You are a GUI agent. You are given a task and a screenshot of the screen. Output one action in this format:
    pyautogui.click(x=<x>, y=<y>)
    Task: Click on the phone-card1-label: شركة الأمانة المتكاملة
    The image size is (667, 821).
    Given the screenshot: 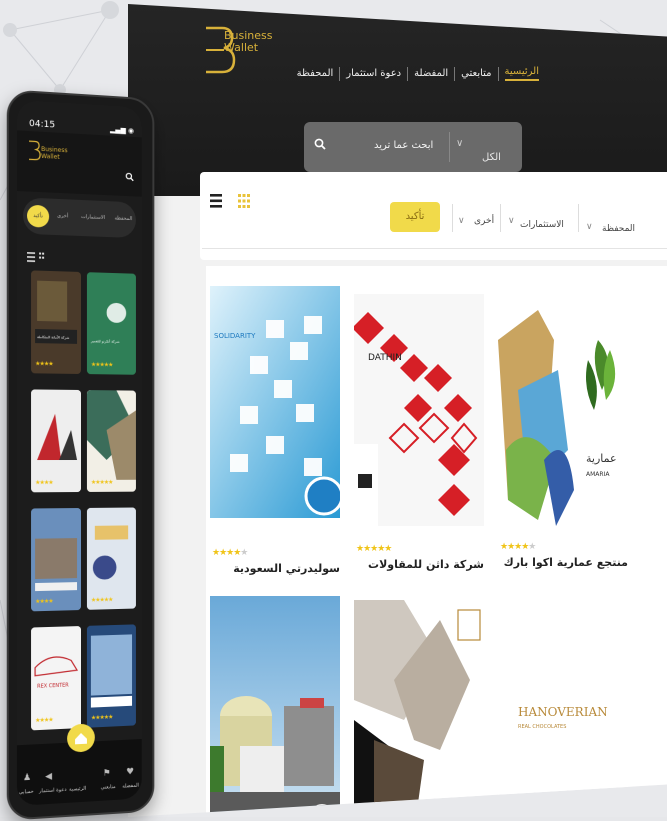 What is the action you would take?
    pyautogui.click(x=53, y=337)
    